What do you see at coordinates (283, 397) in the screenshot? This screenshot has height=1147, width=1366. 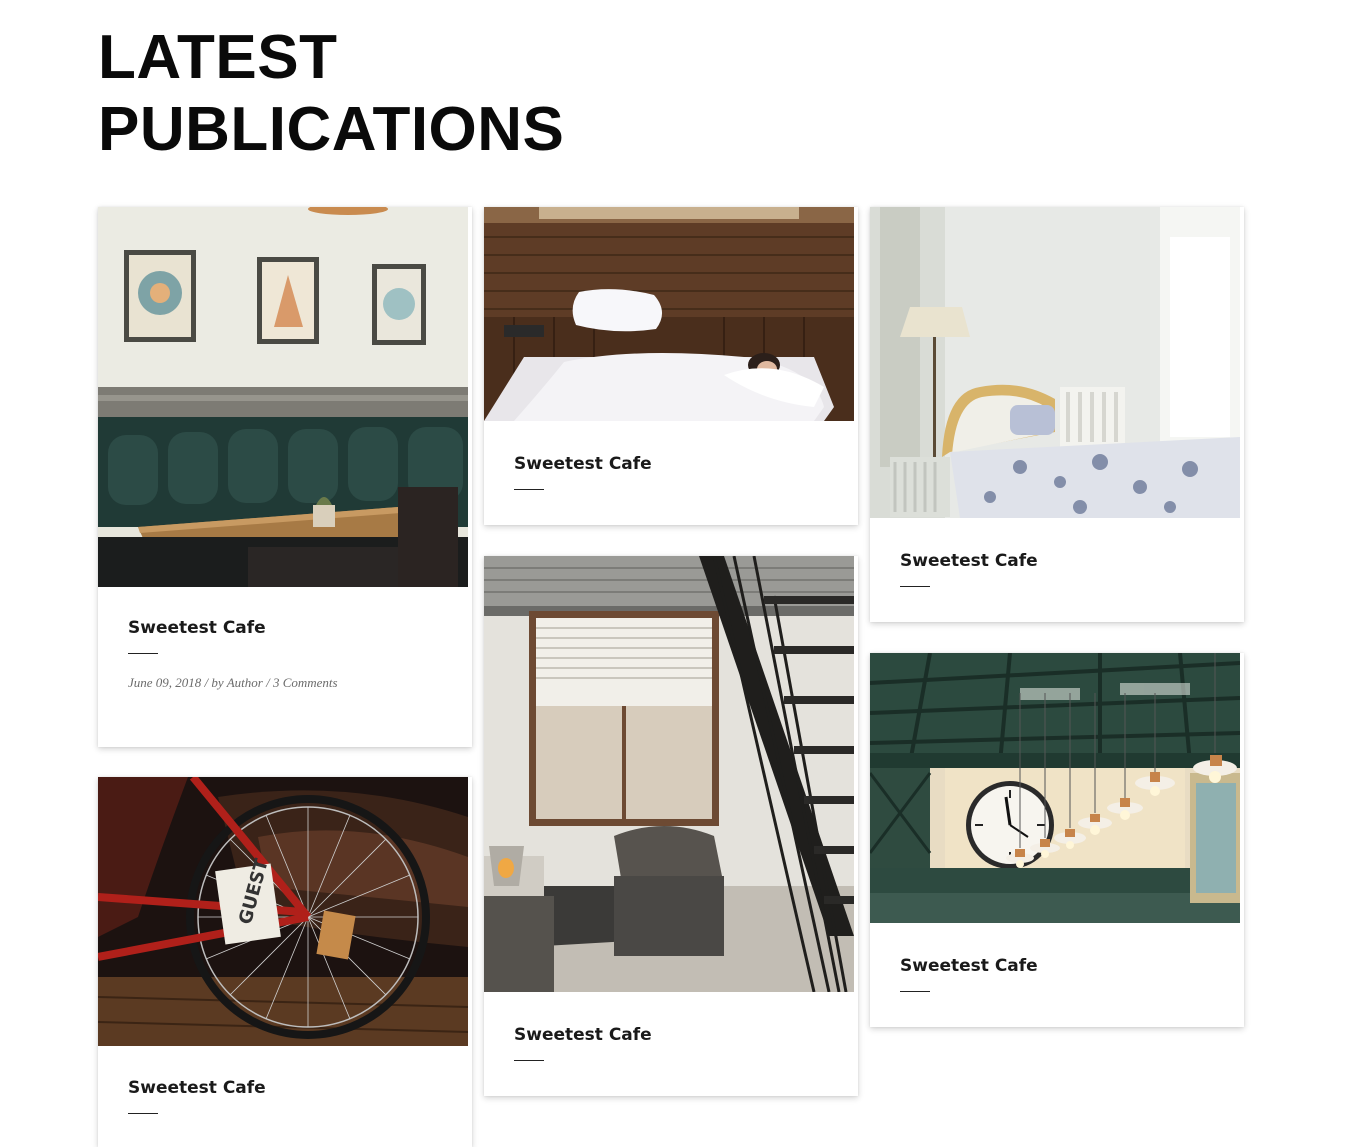 I see `cafe-booth-image` at bounding box center [283, 397].